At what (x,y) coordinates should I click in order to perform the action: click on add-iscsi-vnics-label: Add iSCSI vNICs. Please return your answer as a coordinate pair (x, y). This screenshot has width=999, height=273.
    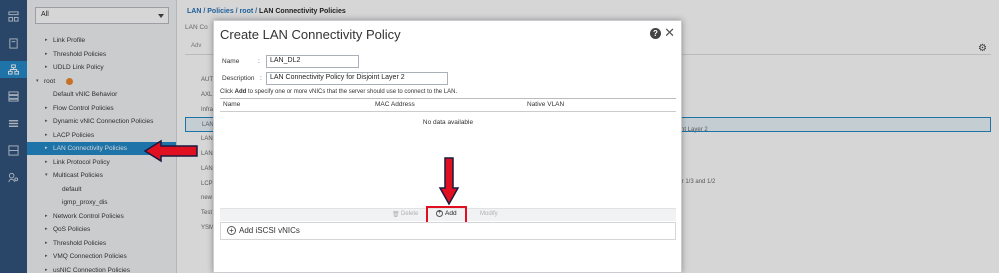
    Looking at the image, I should click on (269, 230).